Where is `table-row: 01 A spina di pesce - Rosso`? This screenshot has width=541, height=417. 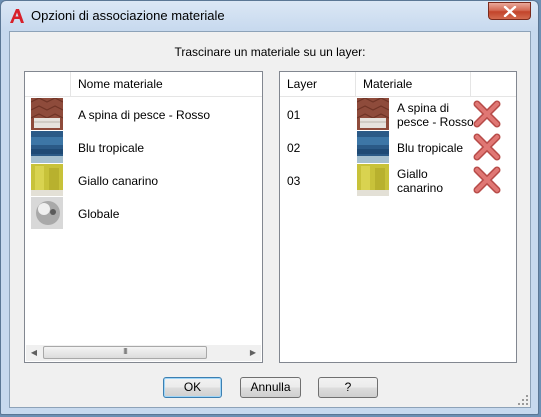 table-row: 01 A spina di pesce - Rosso is located at coordinates (398, 114).